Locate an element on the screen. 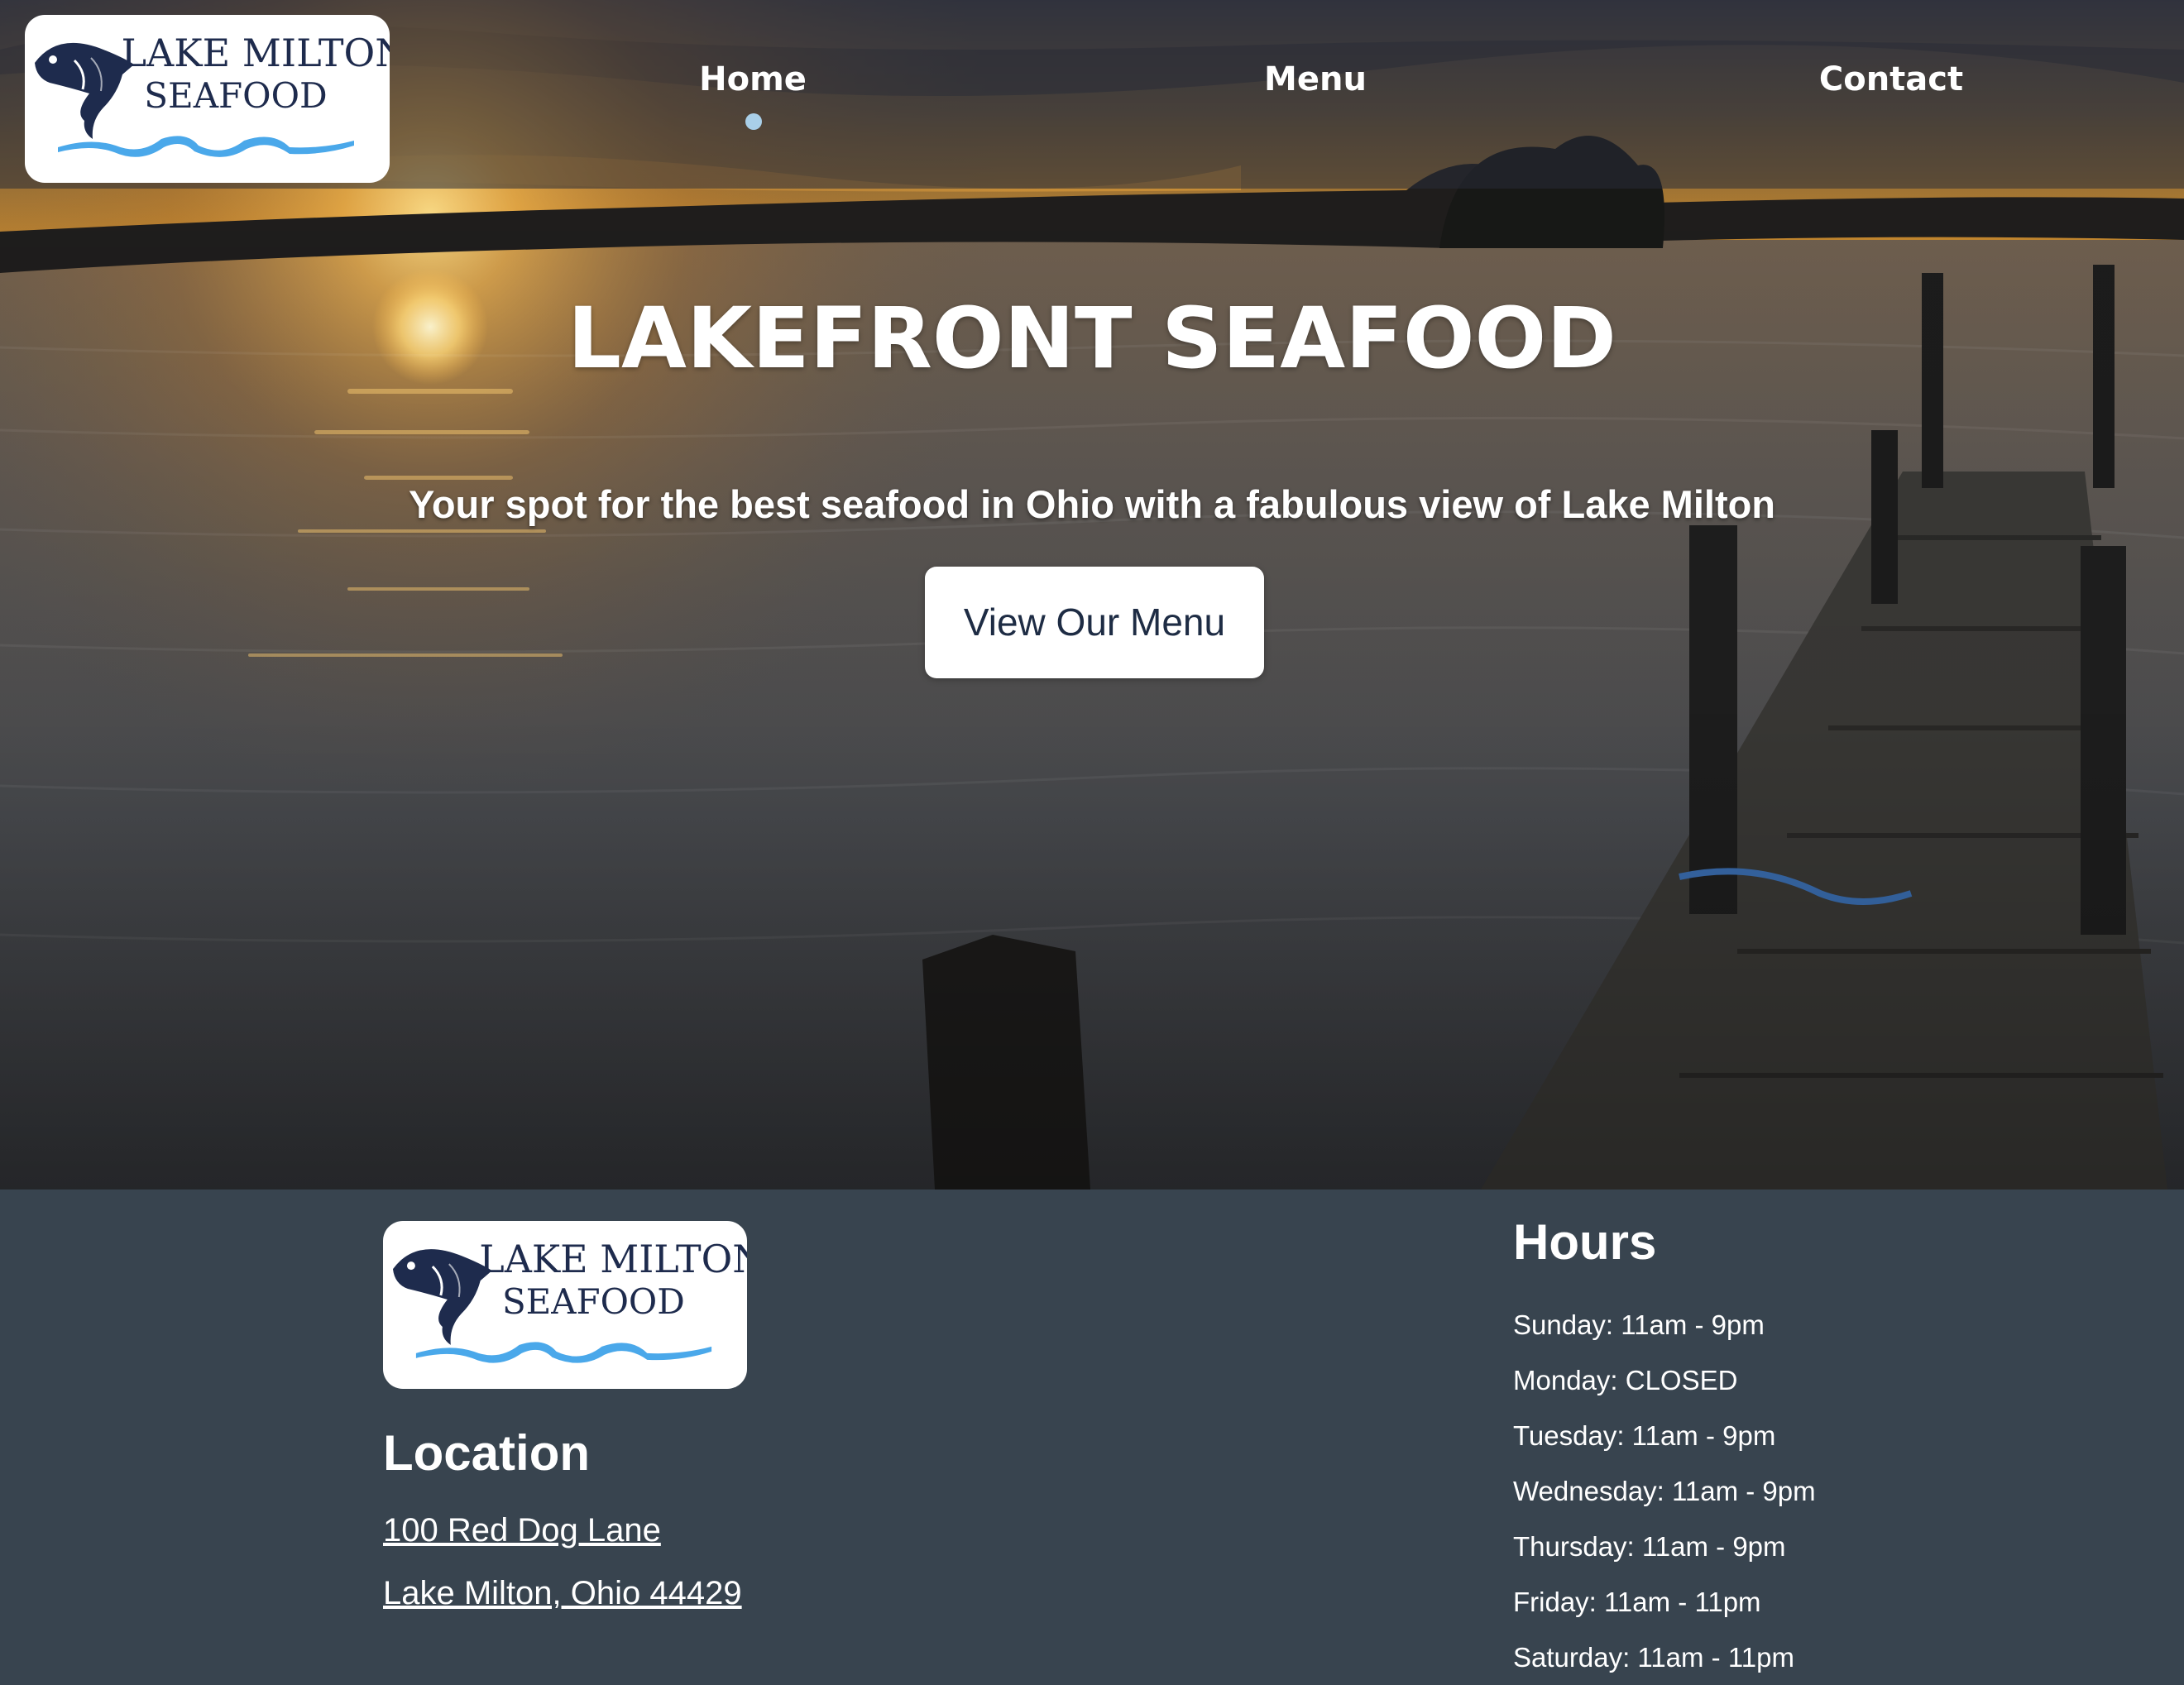 Image resolution: width=2184 pixels, height=1685 pixels. hours-thursday: Thursday: 11am - 9pm is located at coordinates (1649, 1546).